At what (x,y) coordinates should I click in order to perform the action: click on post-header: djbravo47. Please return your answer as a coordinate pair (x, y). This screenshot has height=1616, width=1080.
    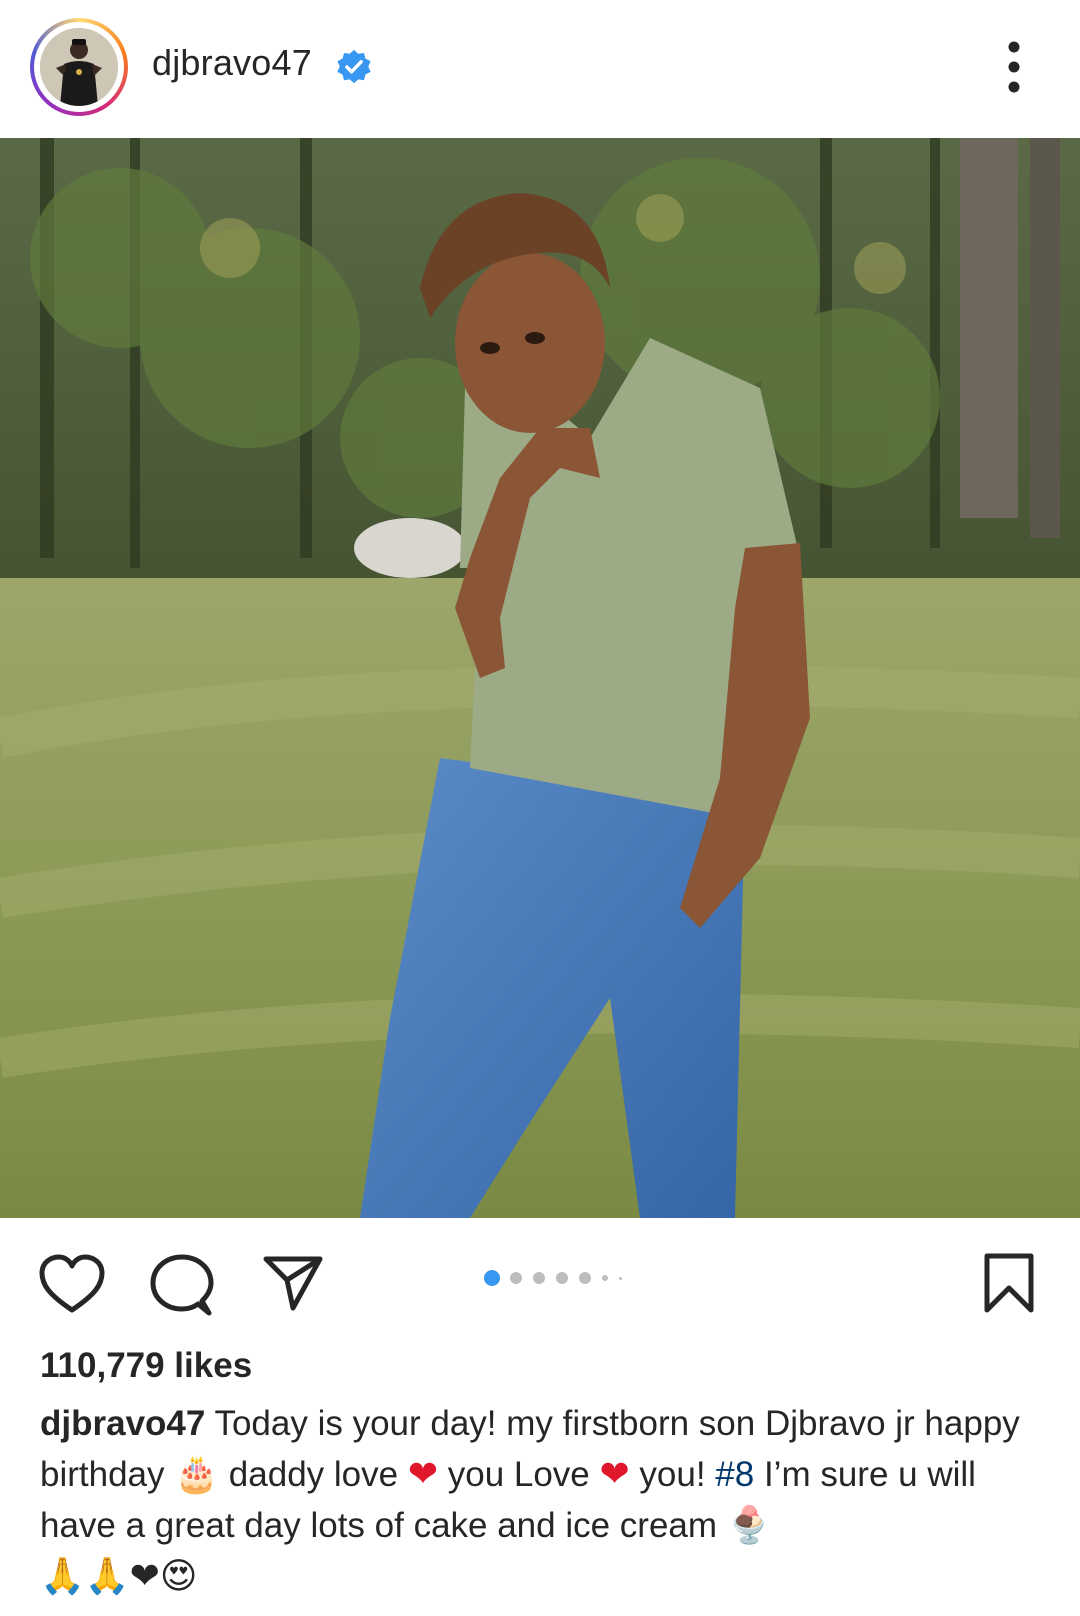
    Looking at the image, I should click on (540, 69).